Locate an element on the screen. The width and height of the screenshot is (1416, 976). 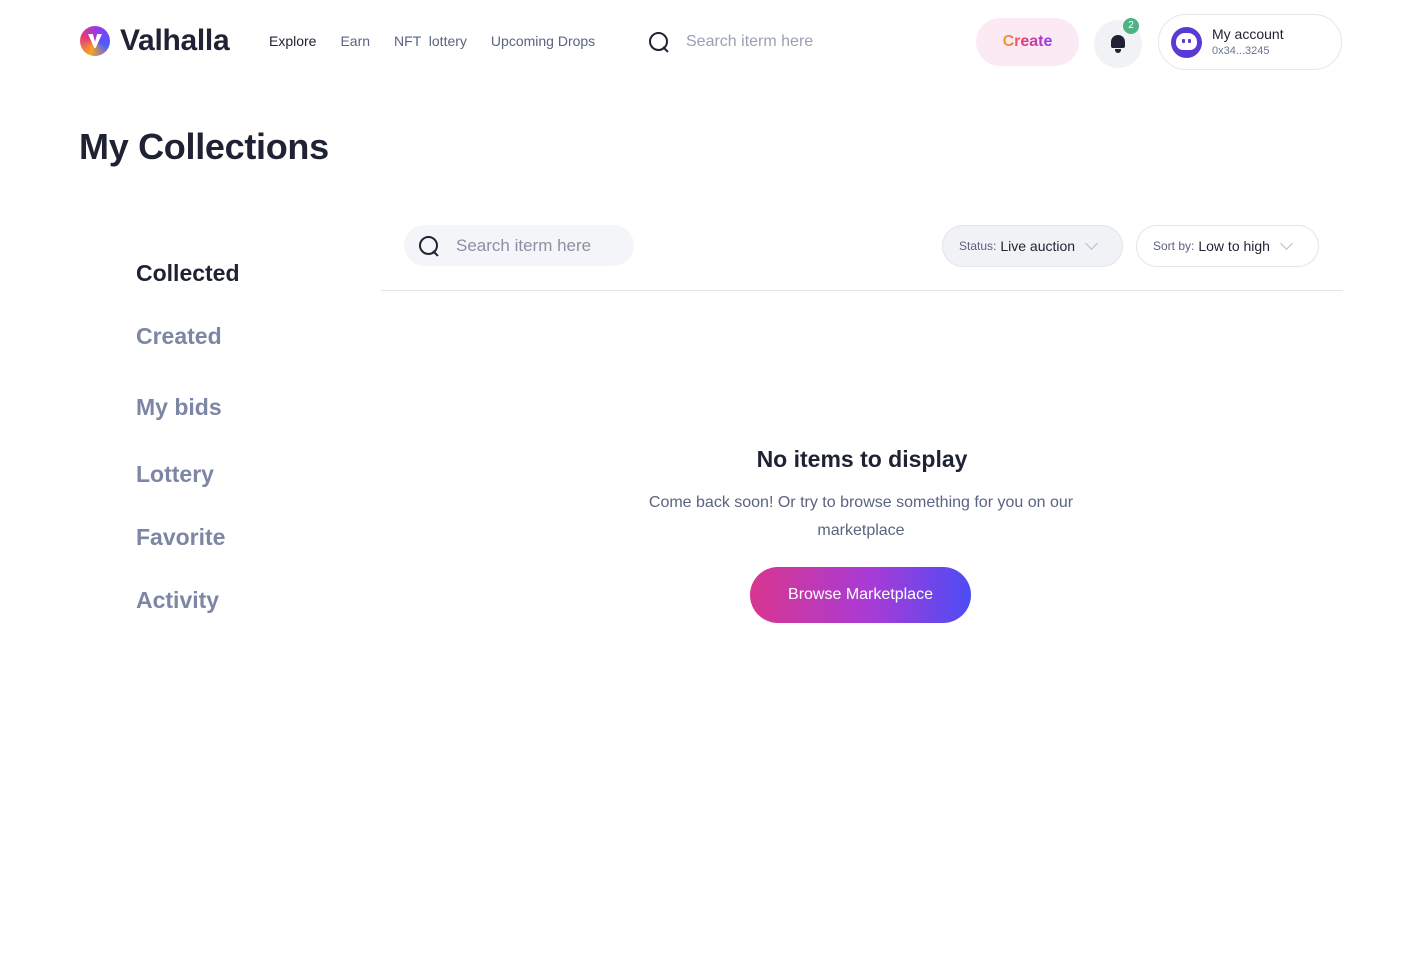
status-value: Live auction is located at coordinates (1038, 246).